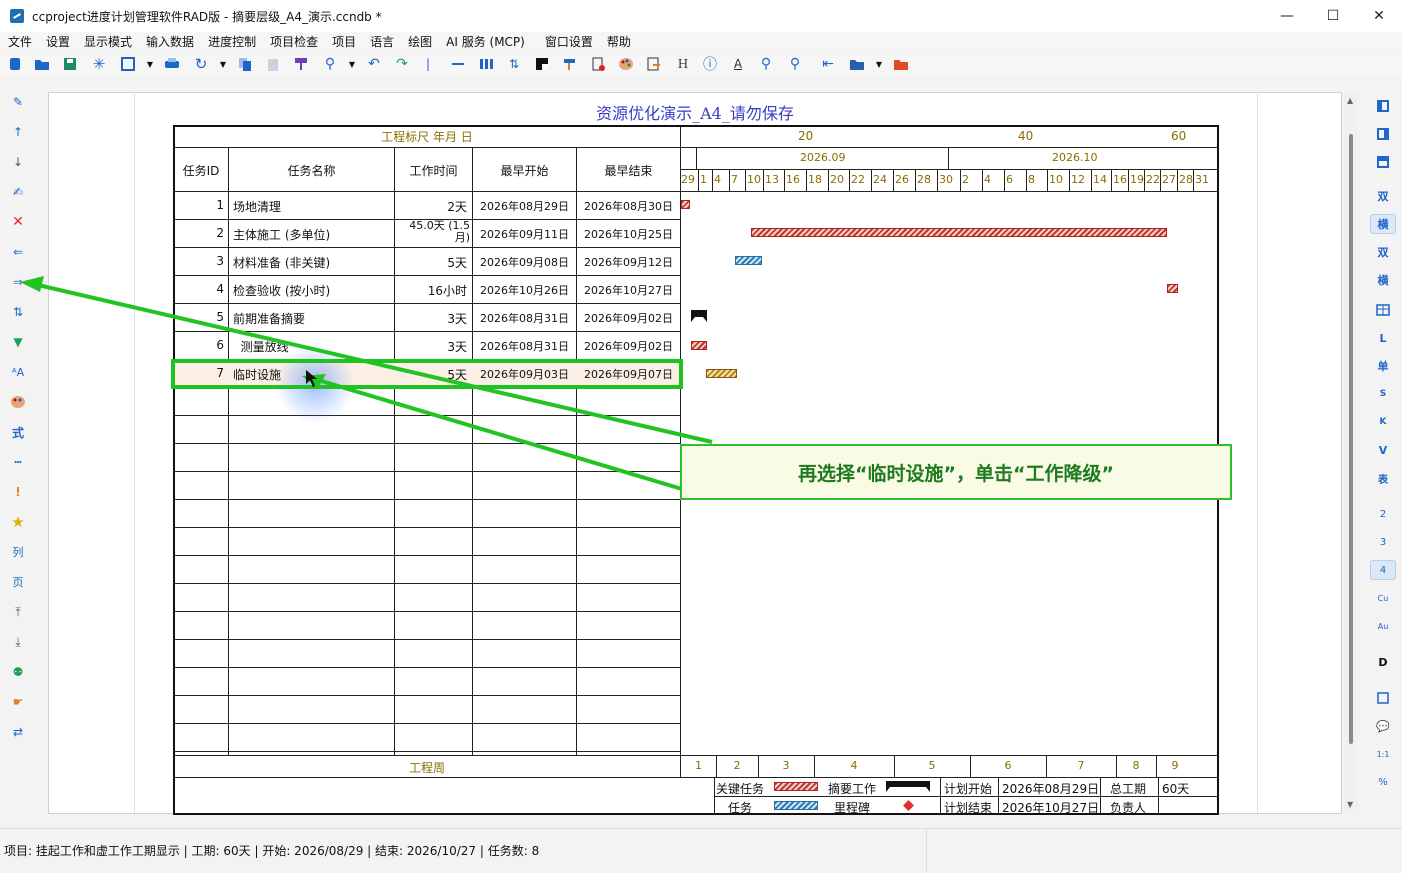 The image size is (1402, 873). Describe the element at coordinates (1383, 698) in the screenshot. I see `box-icon` at that location.